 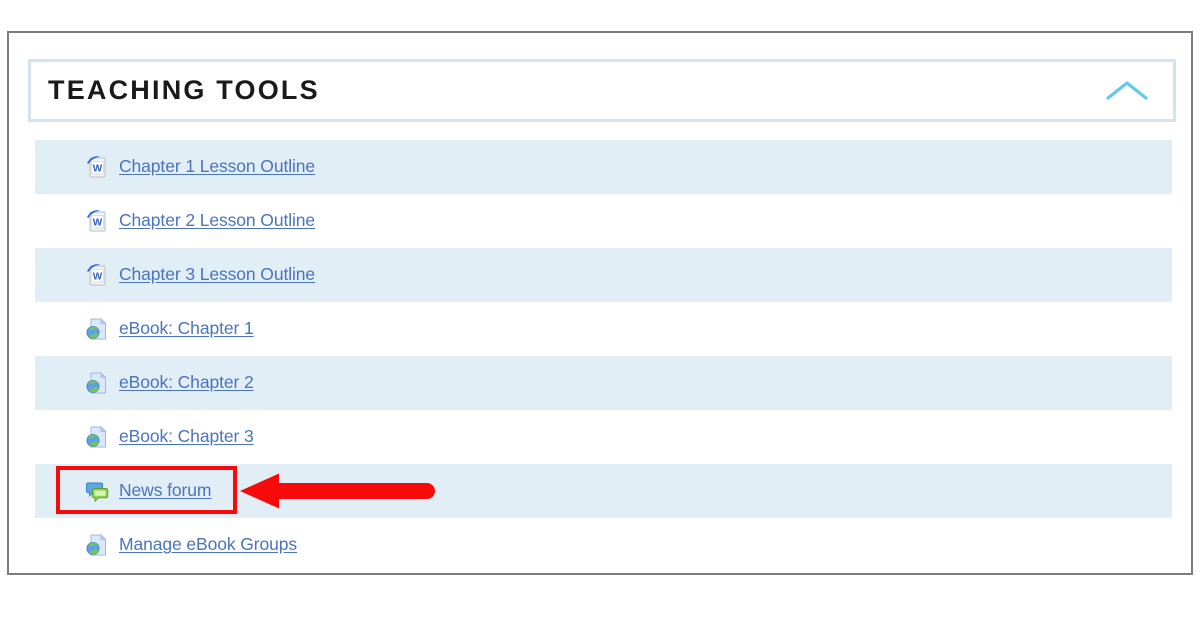 What do you see at coordinates (186, 329) in the screenshot?
I see `list-item-link: eBook: Chapter 1` at bounding box center [186, 329].